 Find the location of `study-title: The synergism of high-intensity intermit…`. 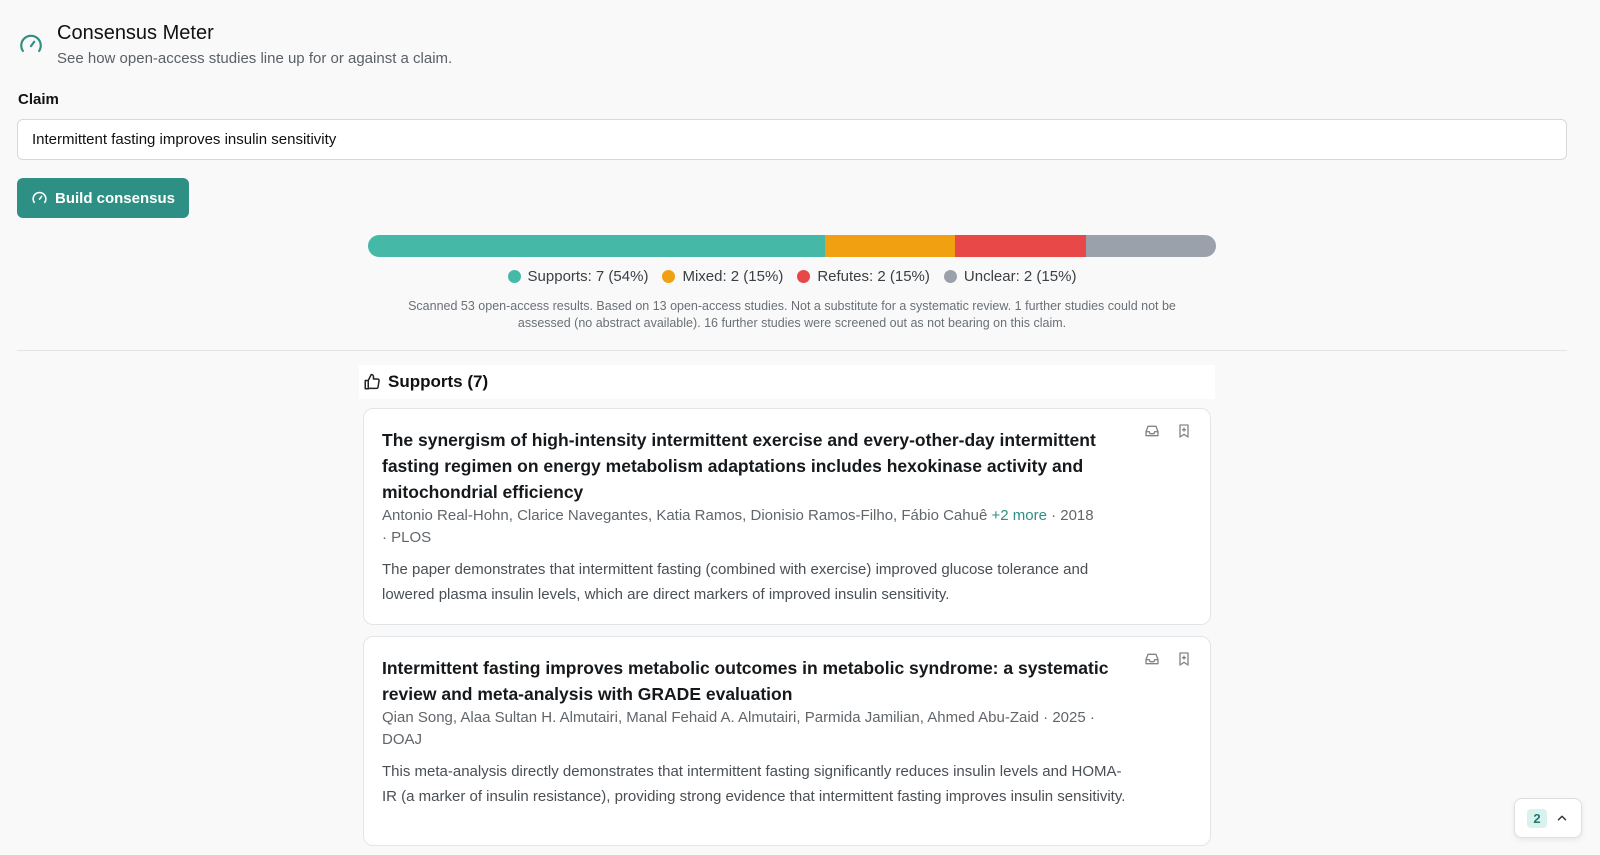

study-title: The synergism of high-intensity intermit… is located at coordinates (762, 466).